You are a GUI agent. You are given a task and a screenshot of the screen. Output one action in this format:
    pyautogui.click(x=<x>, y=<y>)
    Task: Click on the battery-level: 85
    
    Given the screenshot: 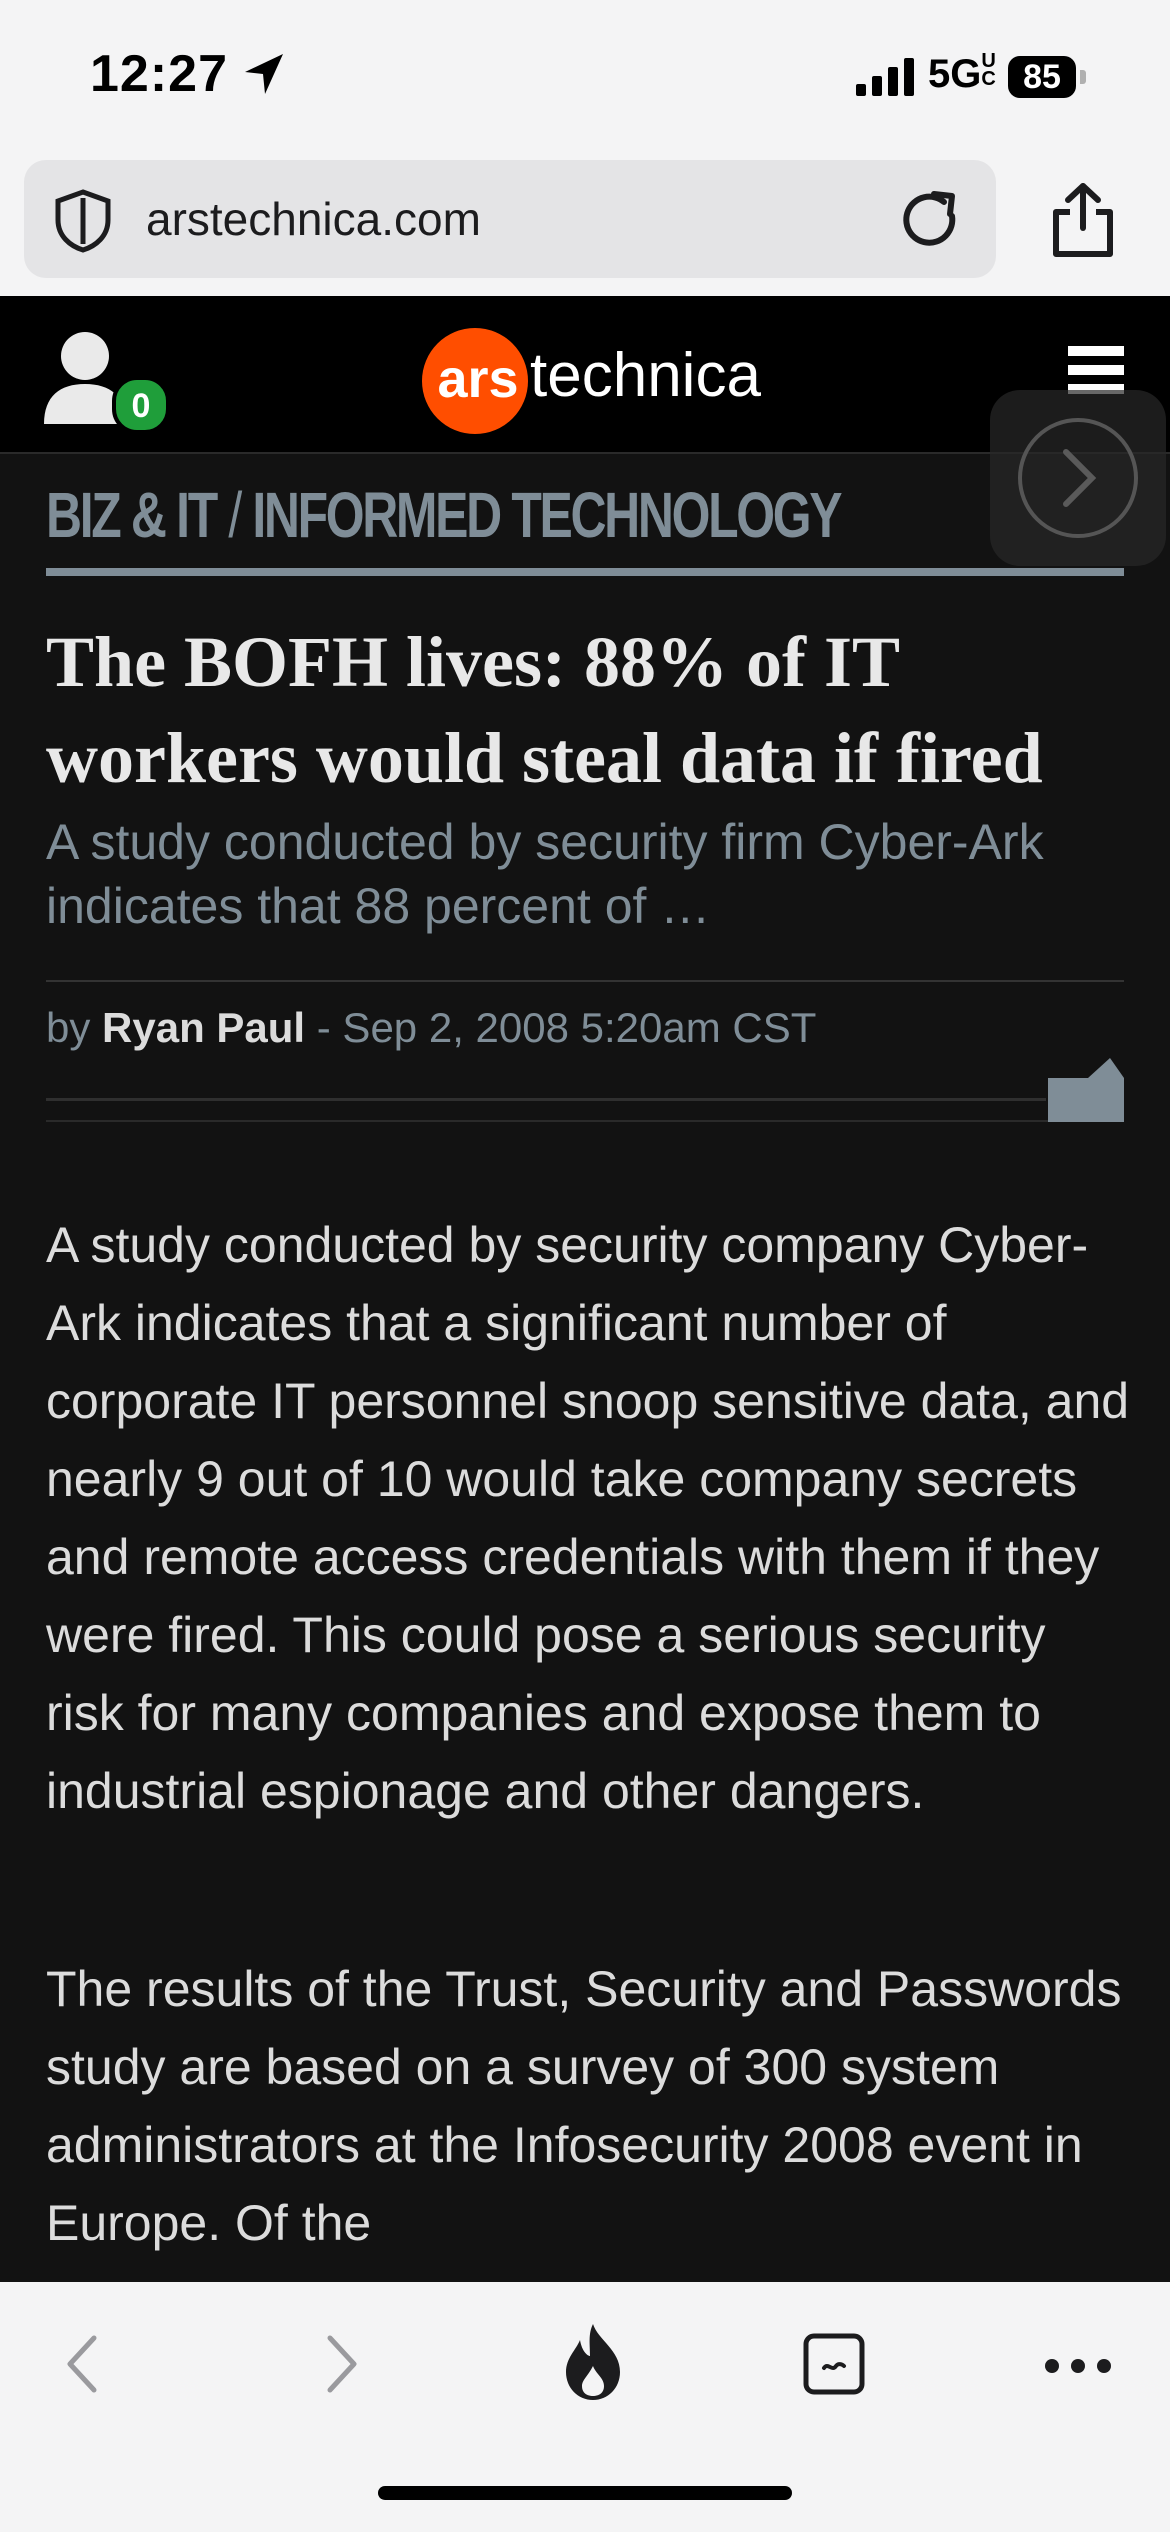 What is the action you would take?
    pyautogui.click(x=1042, y=77)
    